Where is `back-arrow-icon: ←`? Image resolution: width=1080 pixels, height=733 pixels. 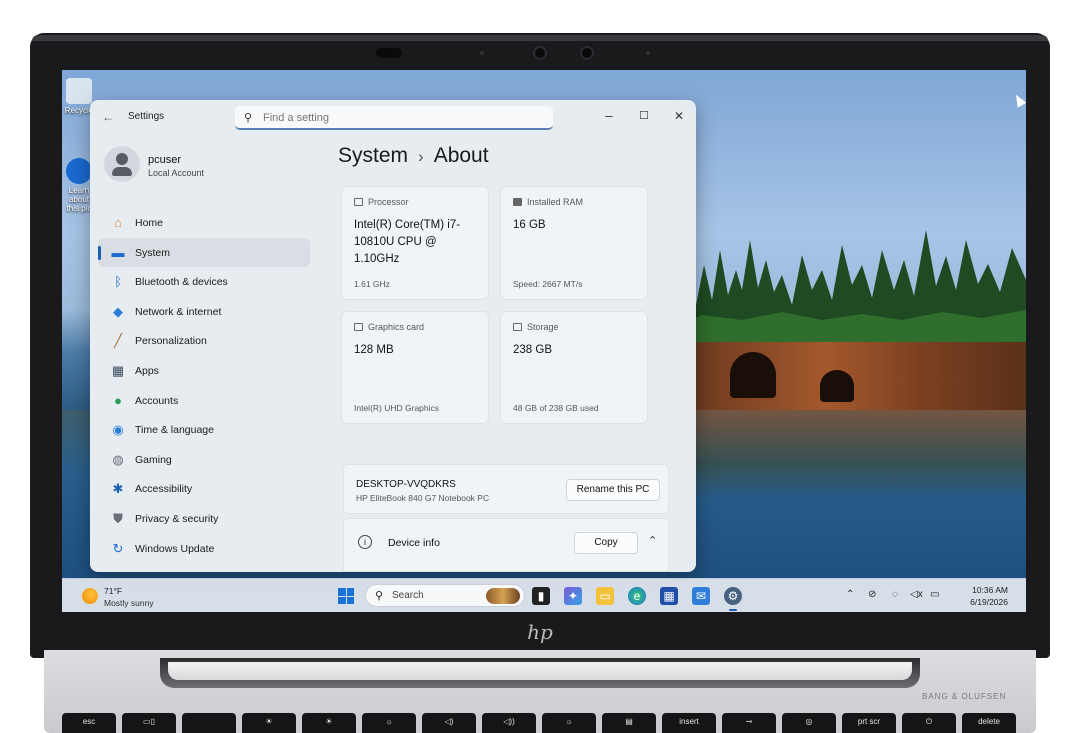
back-arrow-icon: ← is located at coordinates (108, 117).